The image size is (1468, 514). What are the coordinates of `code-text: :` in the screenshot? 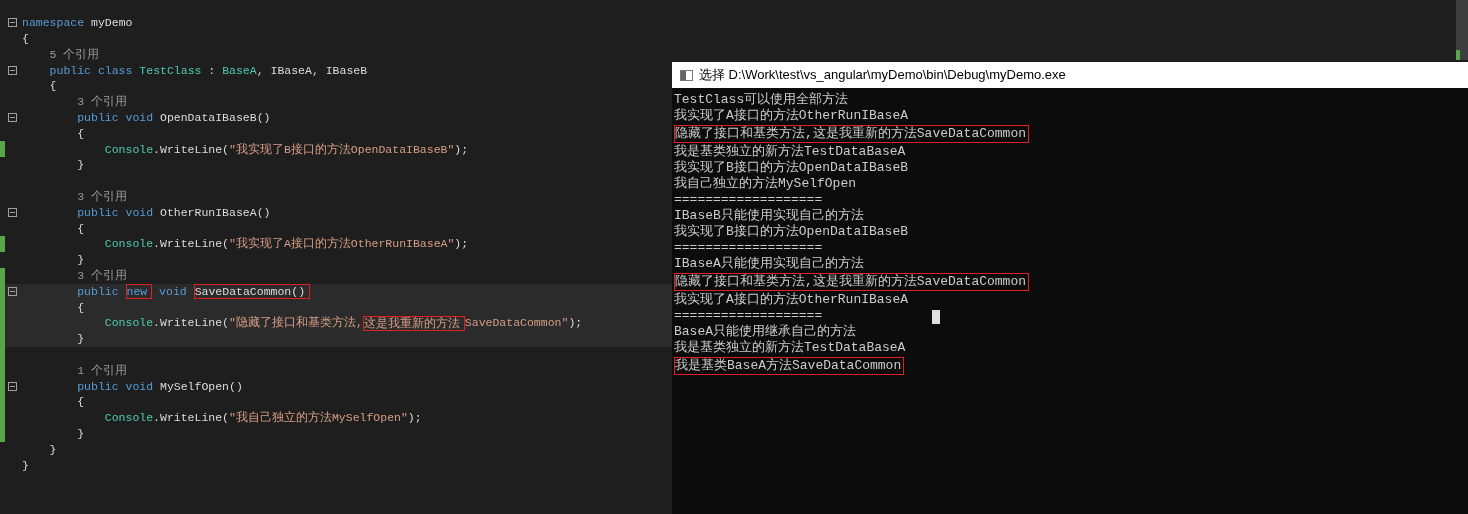 It's located at (212, 70).